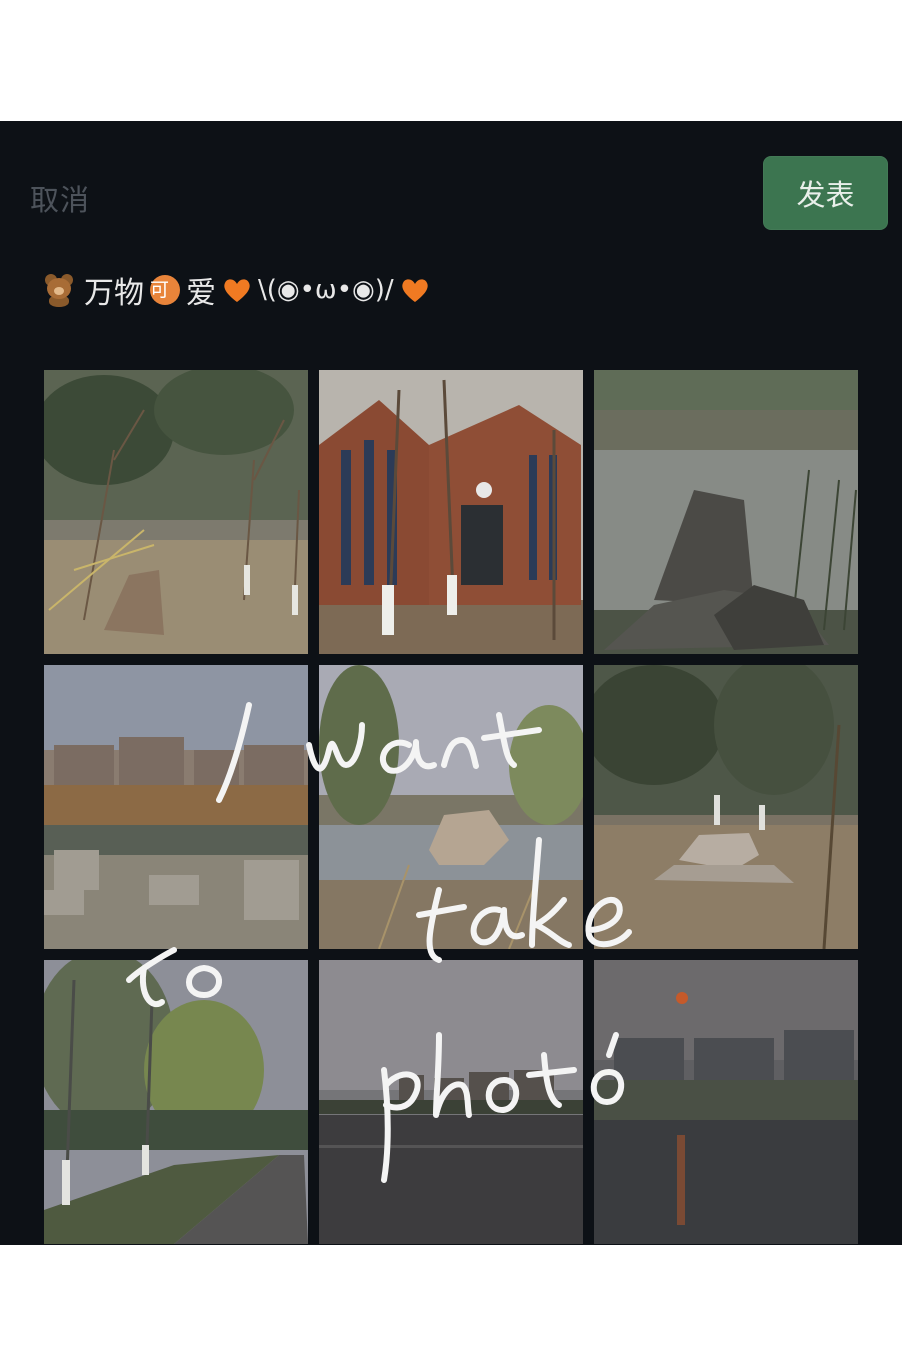 The height and width of the screenshot is (1366, 902). What do you see at coordinates (60, 198) in the screenshot?
I see `cancel-button: 取消` at bounding box center [60, 198].